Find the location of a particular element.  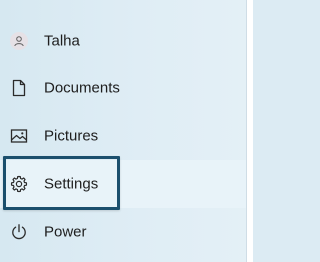

pictures-icon is located at coordinates (19, 136).